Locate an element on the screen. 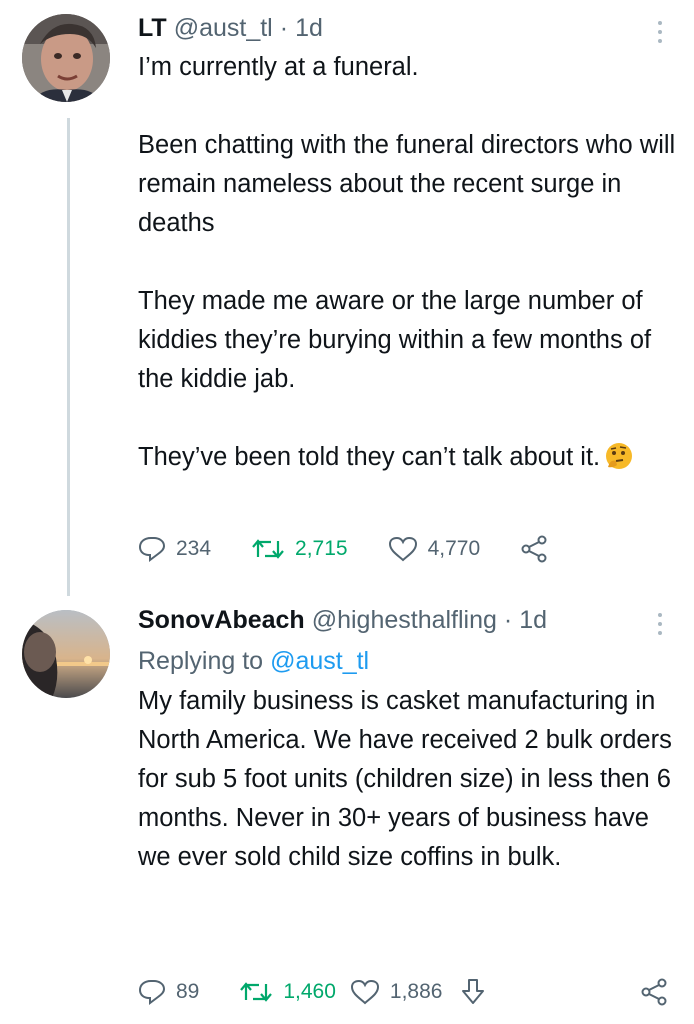  reply-count: 234 is located at coordinates (194, 548).